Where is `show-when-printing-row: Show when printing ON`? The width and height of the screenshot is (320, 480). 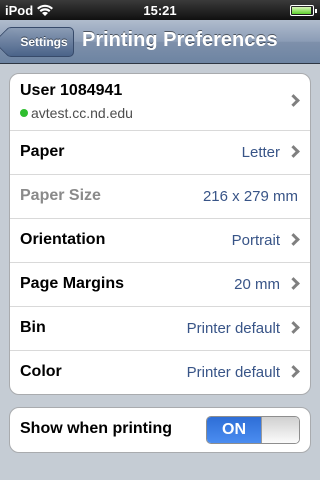 show-when-printing-row: Show when printing ON is located at coordinates (160, 430).